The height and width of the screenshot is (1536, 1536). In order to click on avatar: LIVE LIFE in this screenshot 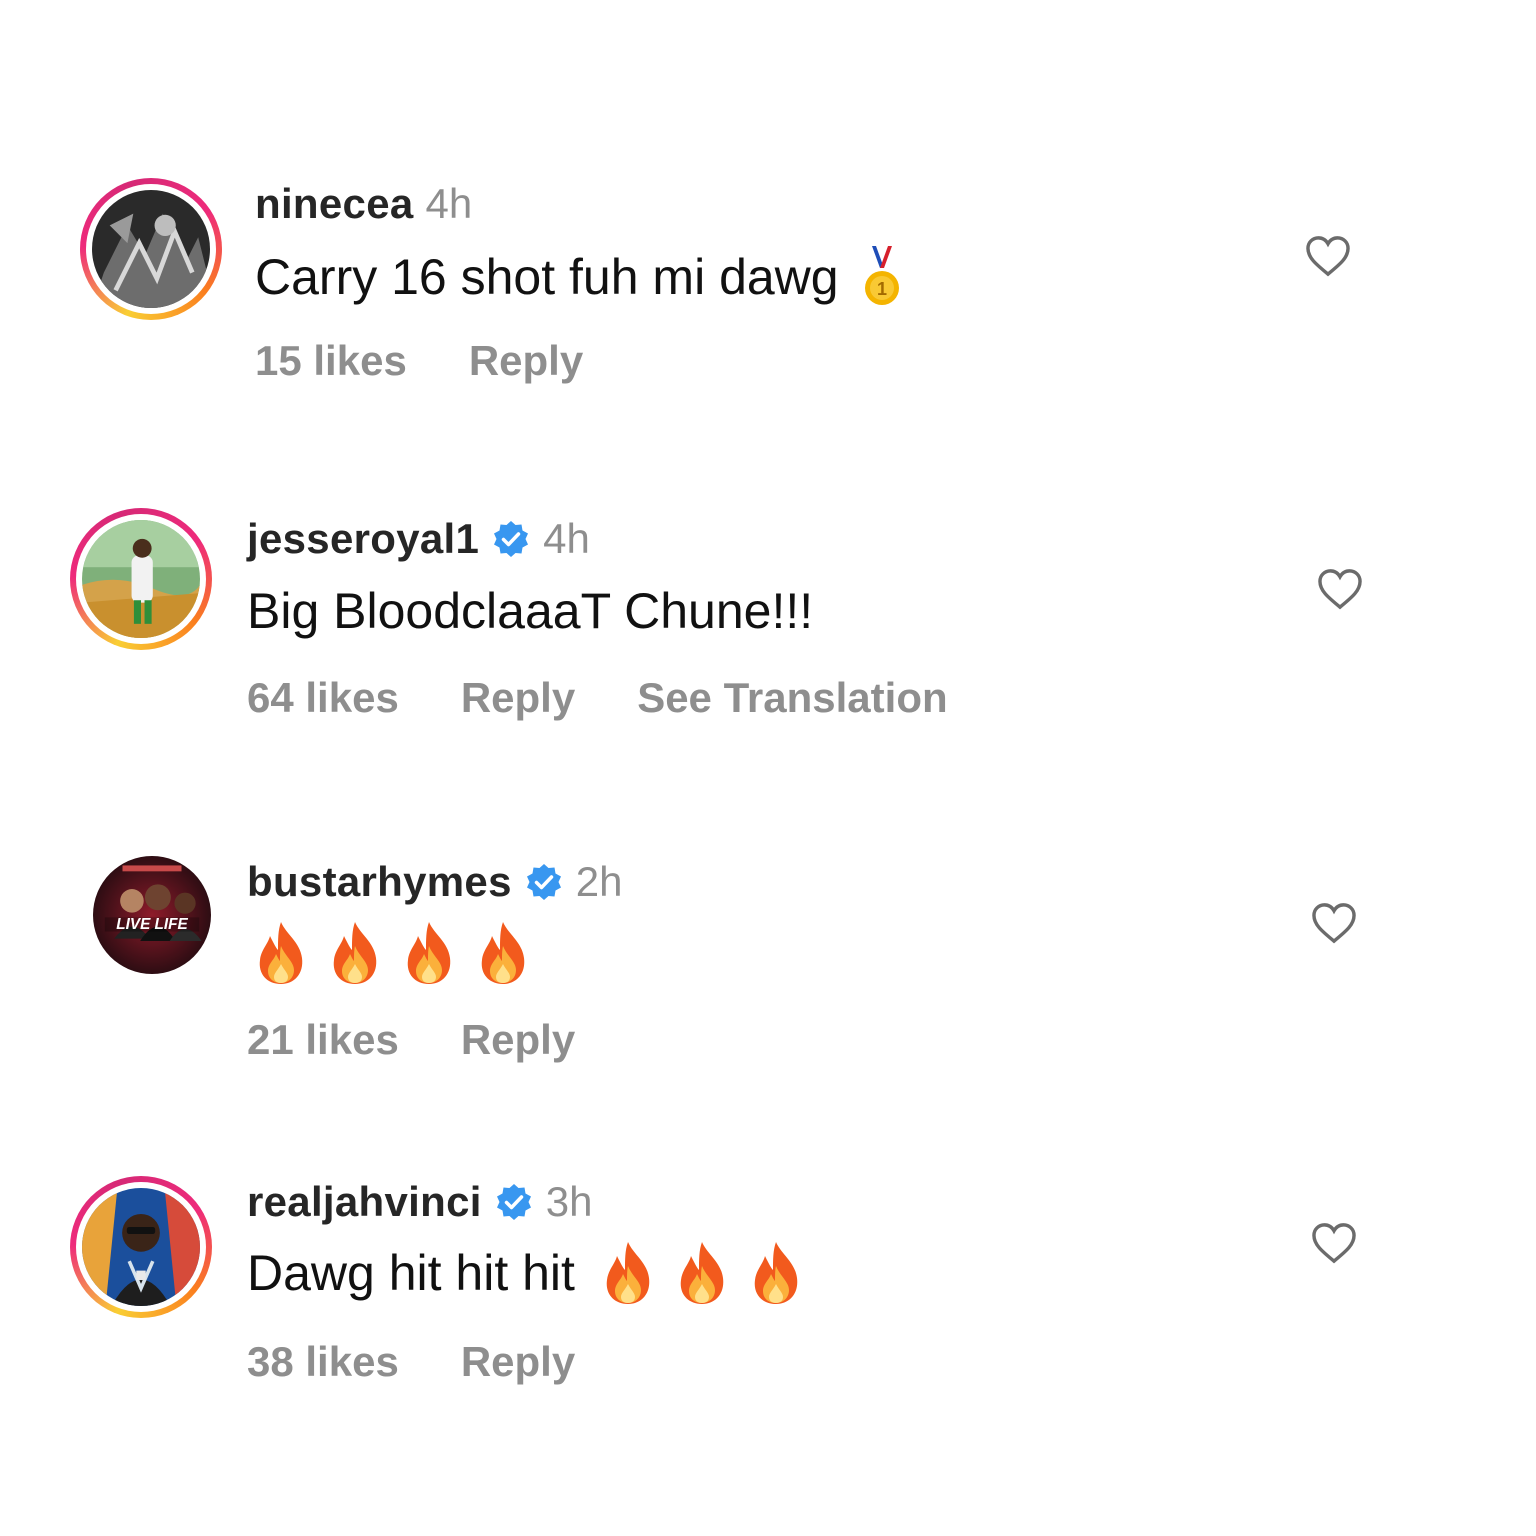, I will do `click(152, 915)`.